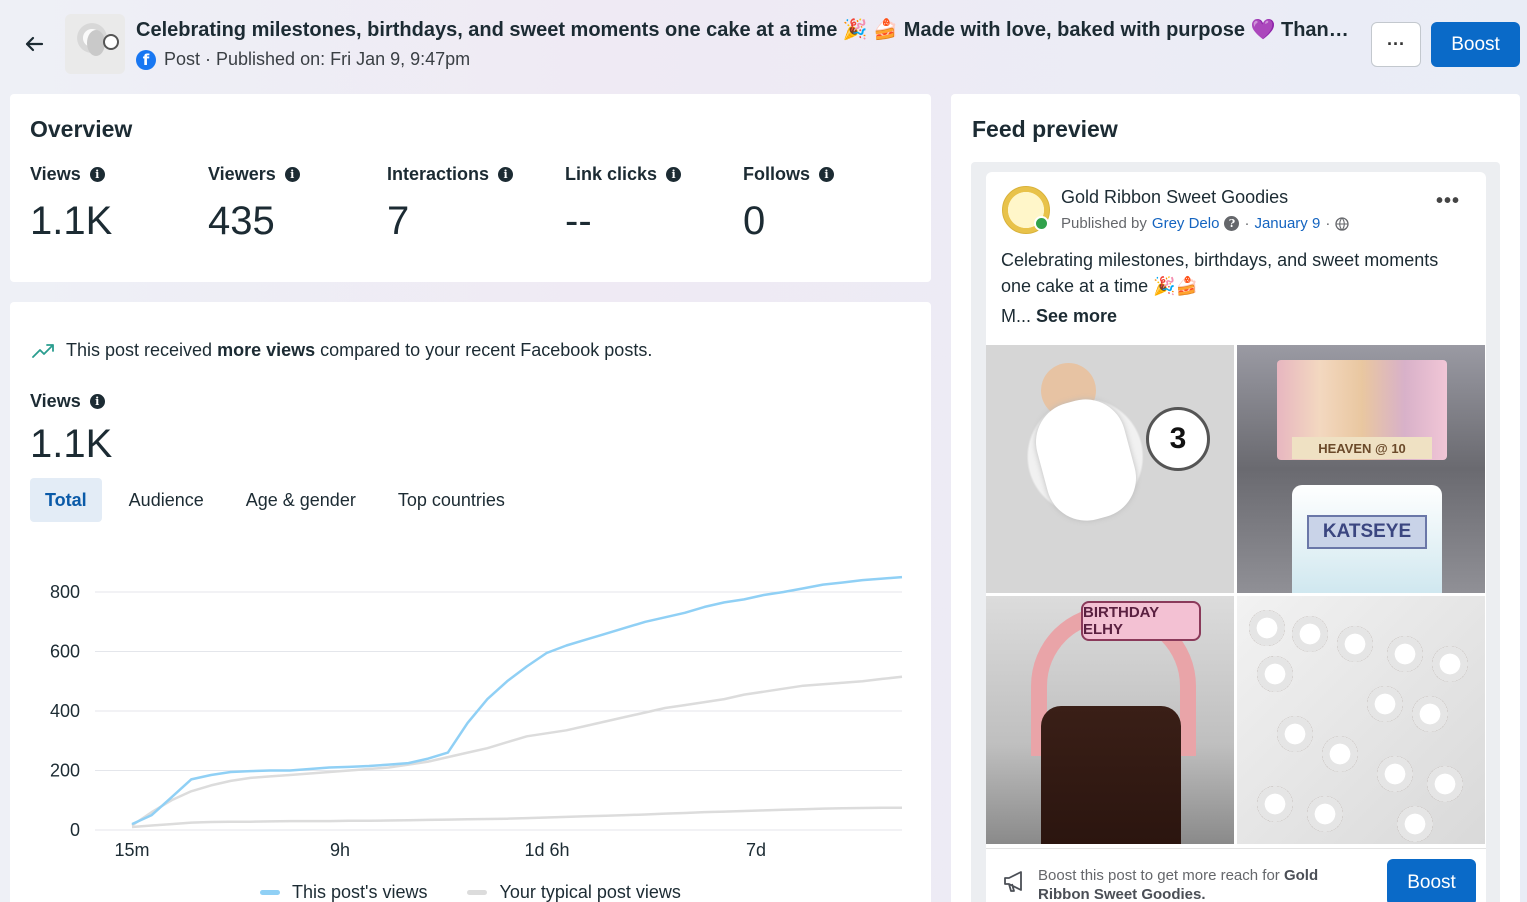 This screenshot has height=902, width=1527. I want to click on metric-value: 435, so click(241, 221).